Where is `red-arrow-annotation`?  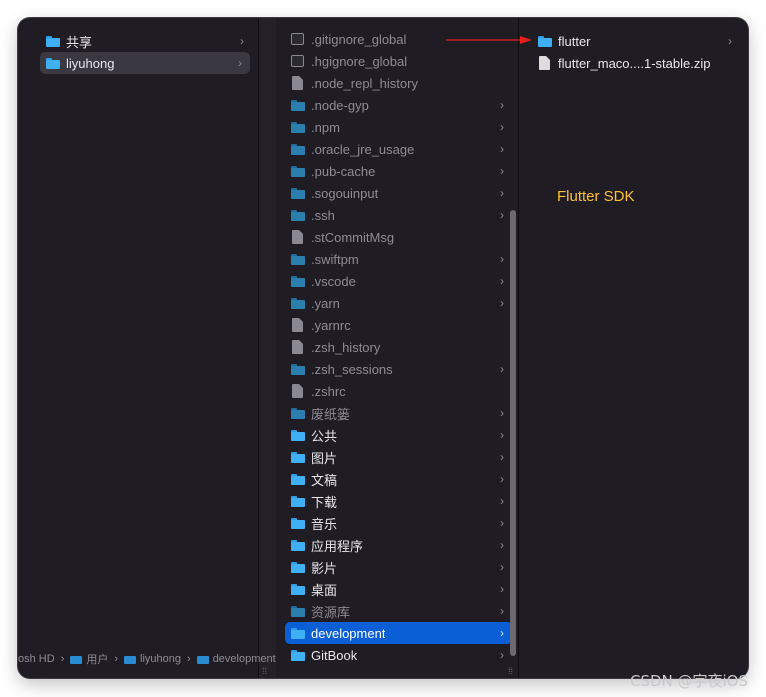
red-arrow-annotation is located at coordinates (489, 40).